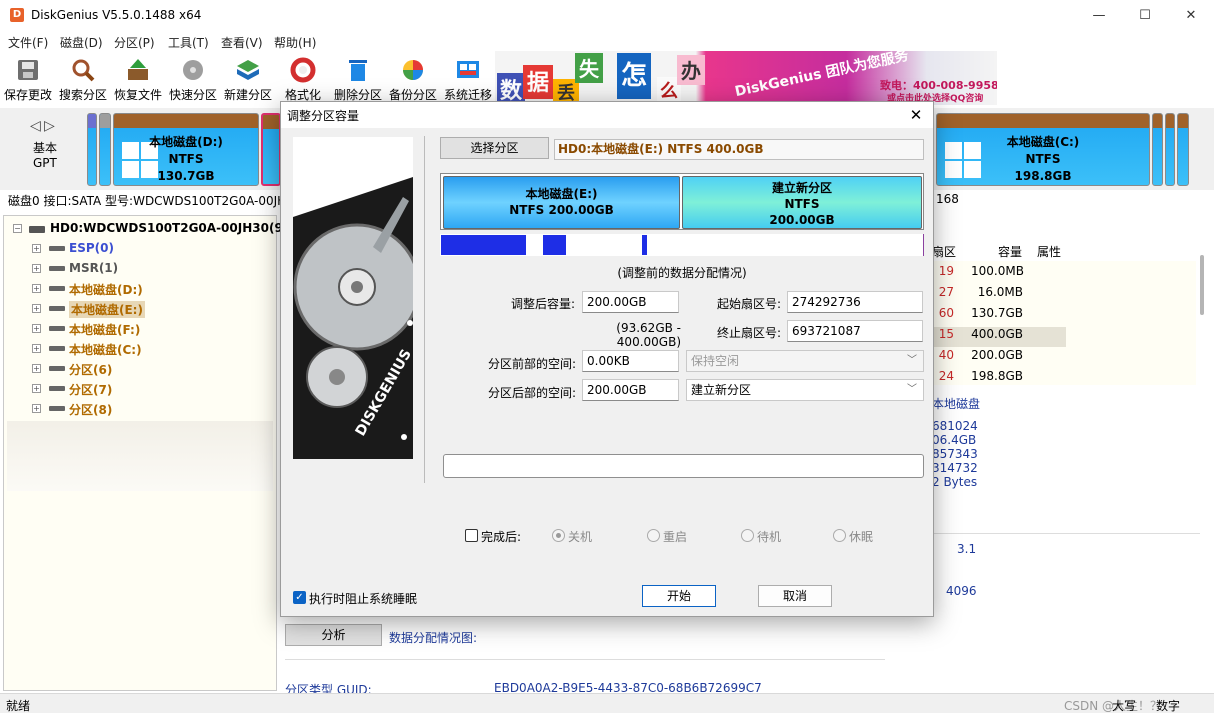 Image resolution: width=1214 pixels, height=713 pixels. What do you see at coordinates (37, 229) in the screenshot?
I see `hard-disk-icon` at bounding box center [37, 229].